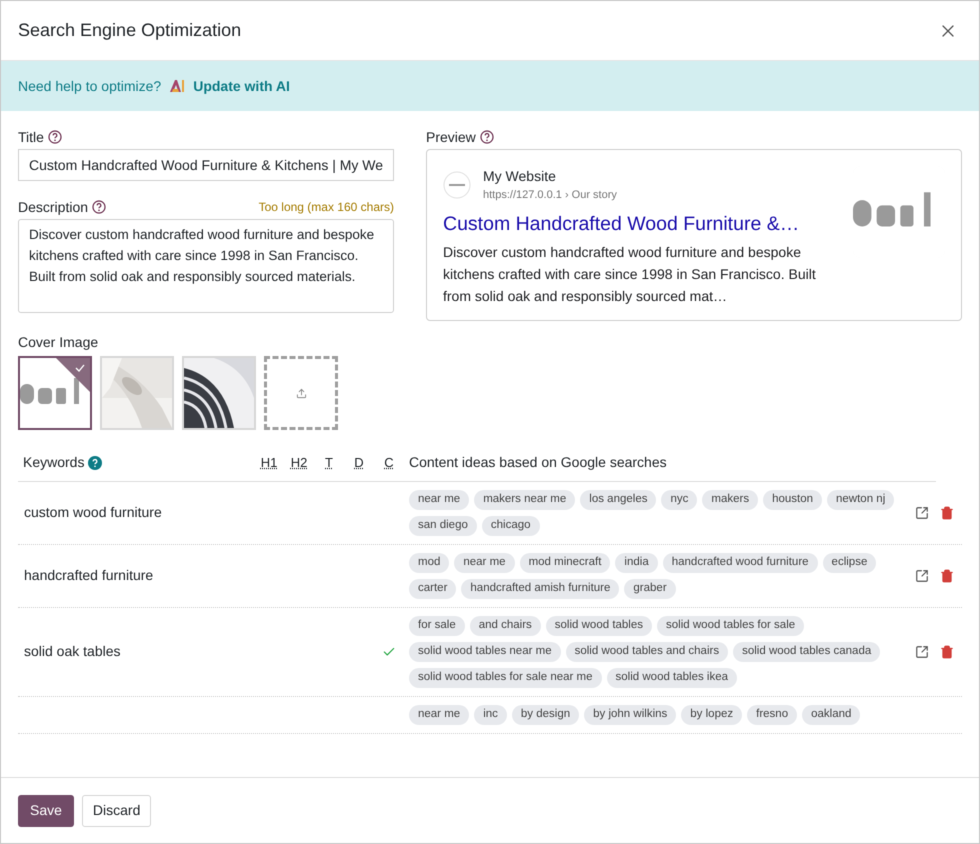 This screenshot has width=980, height=844. I want to click on banner-text: Need help to optimize?, so click(90, 86).